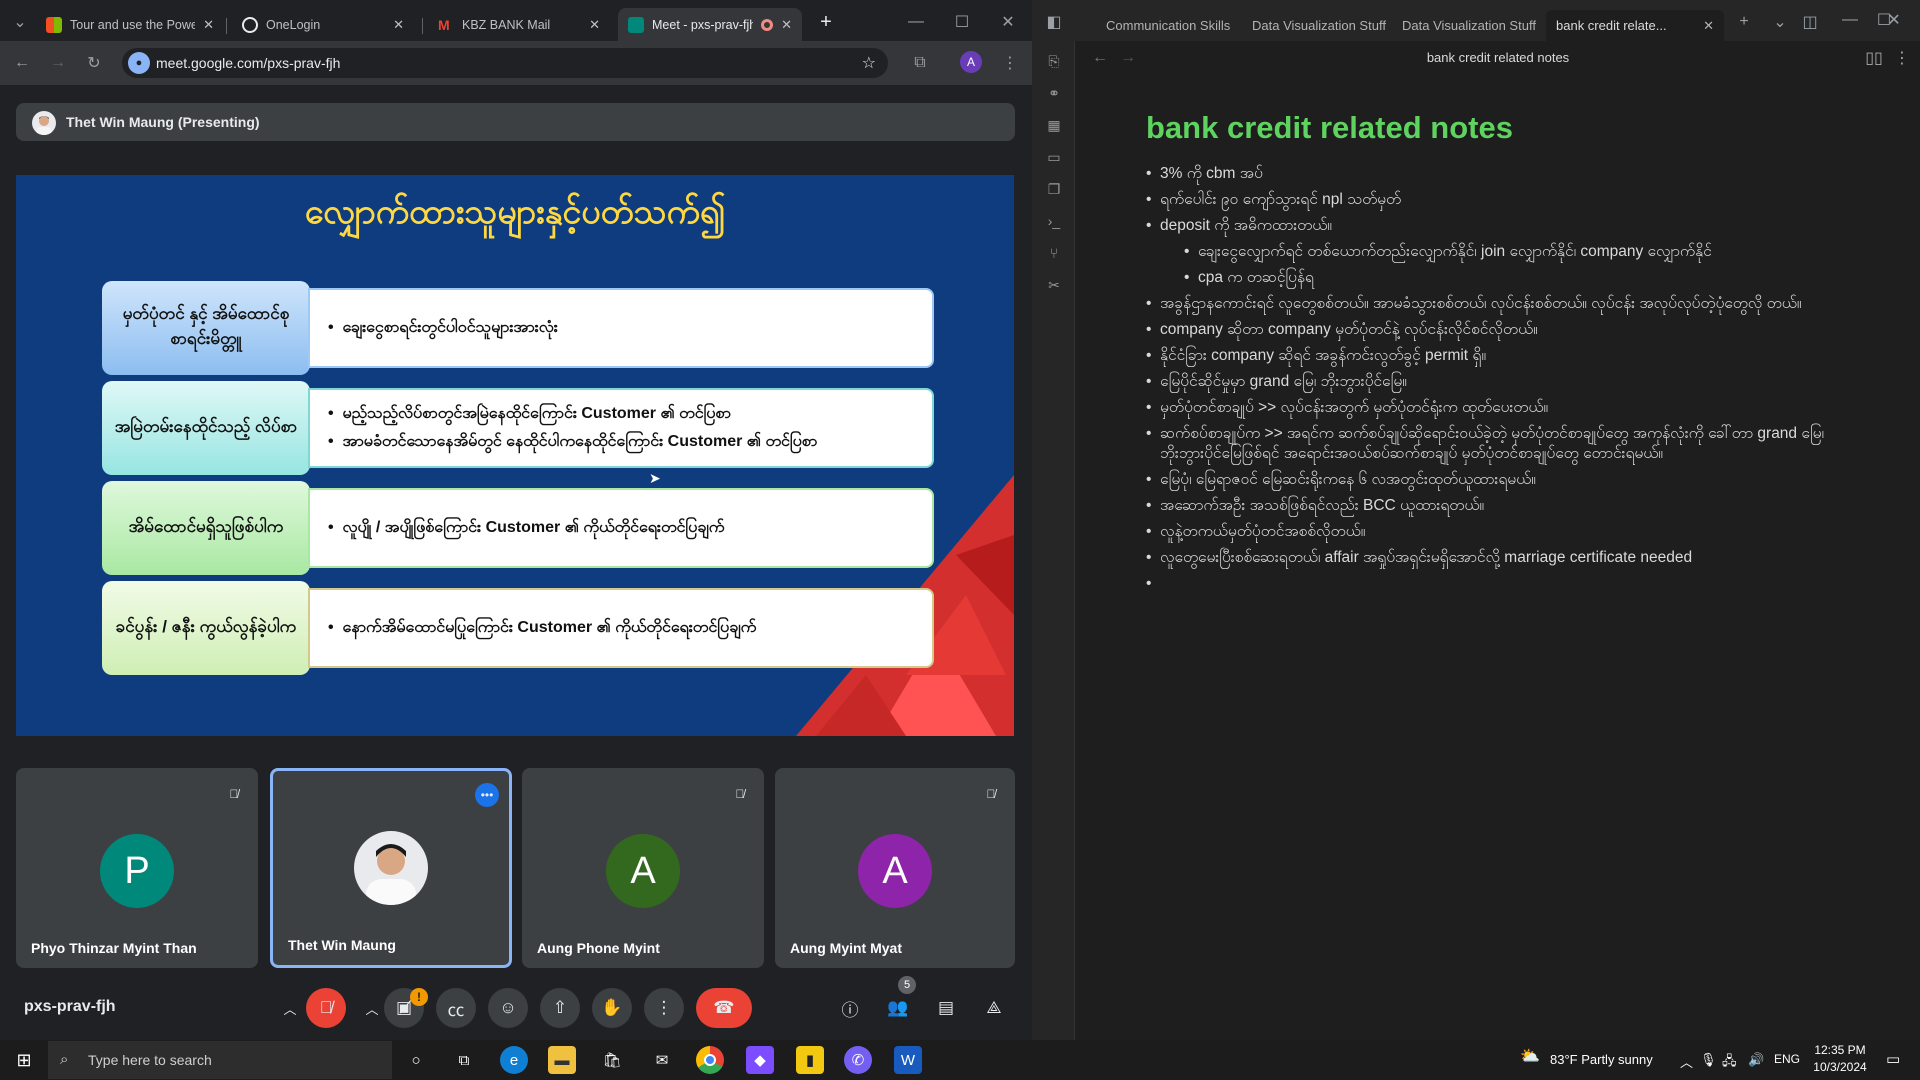  Describe the element at coordinates (1810, 22) in the screenshot. I see `split-view-icon: ◫` at that location.